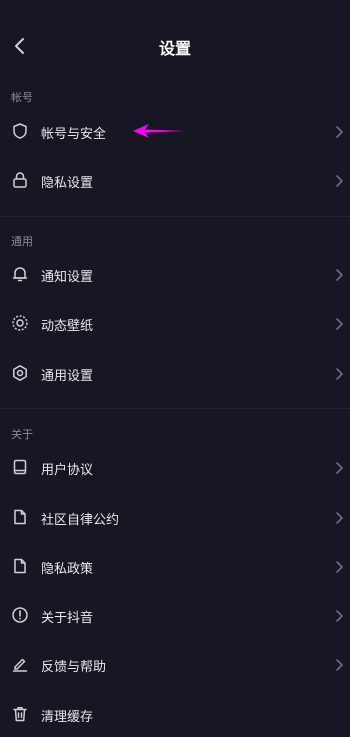 The width and height of the screenshot is (350, 737). Describe the element at coordinates (175, 567) in the screenshot. I see `settings-row-privacy-policy: 隐私政策` at that location.